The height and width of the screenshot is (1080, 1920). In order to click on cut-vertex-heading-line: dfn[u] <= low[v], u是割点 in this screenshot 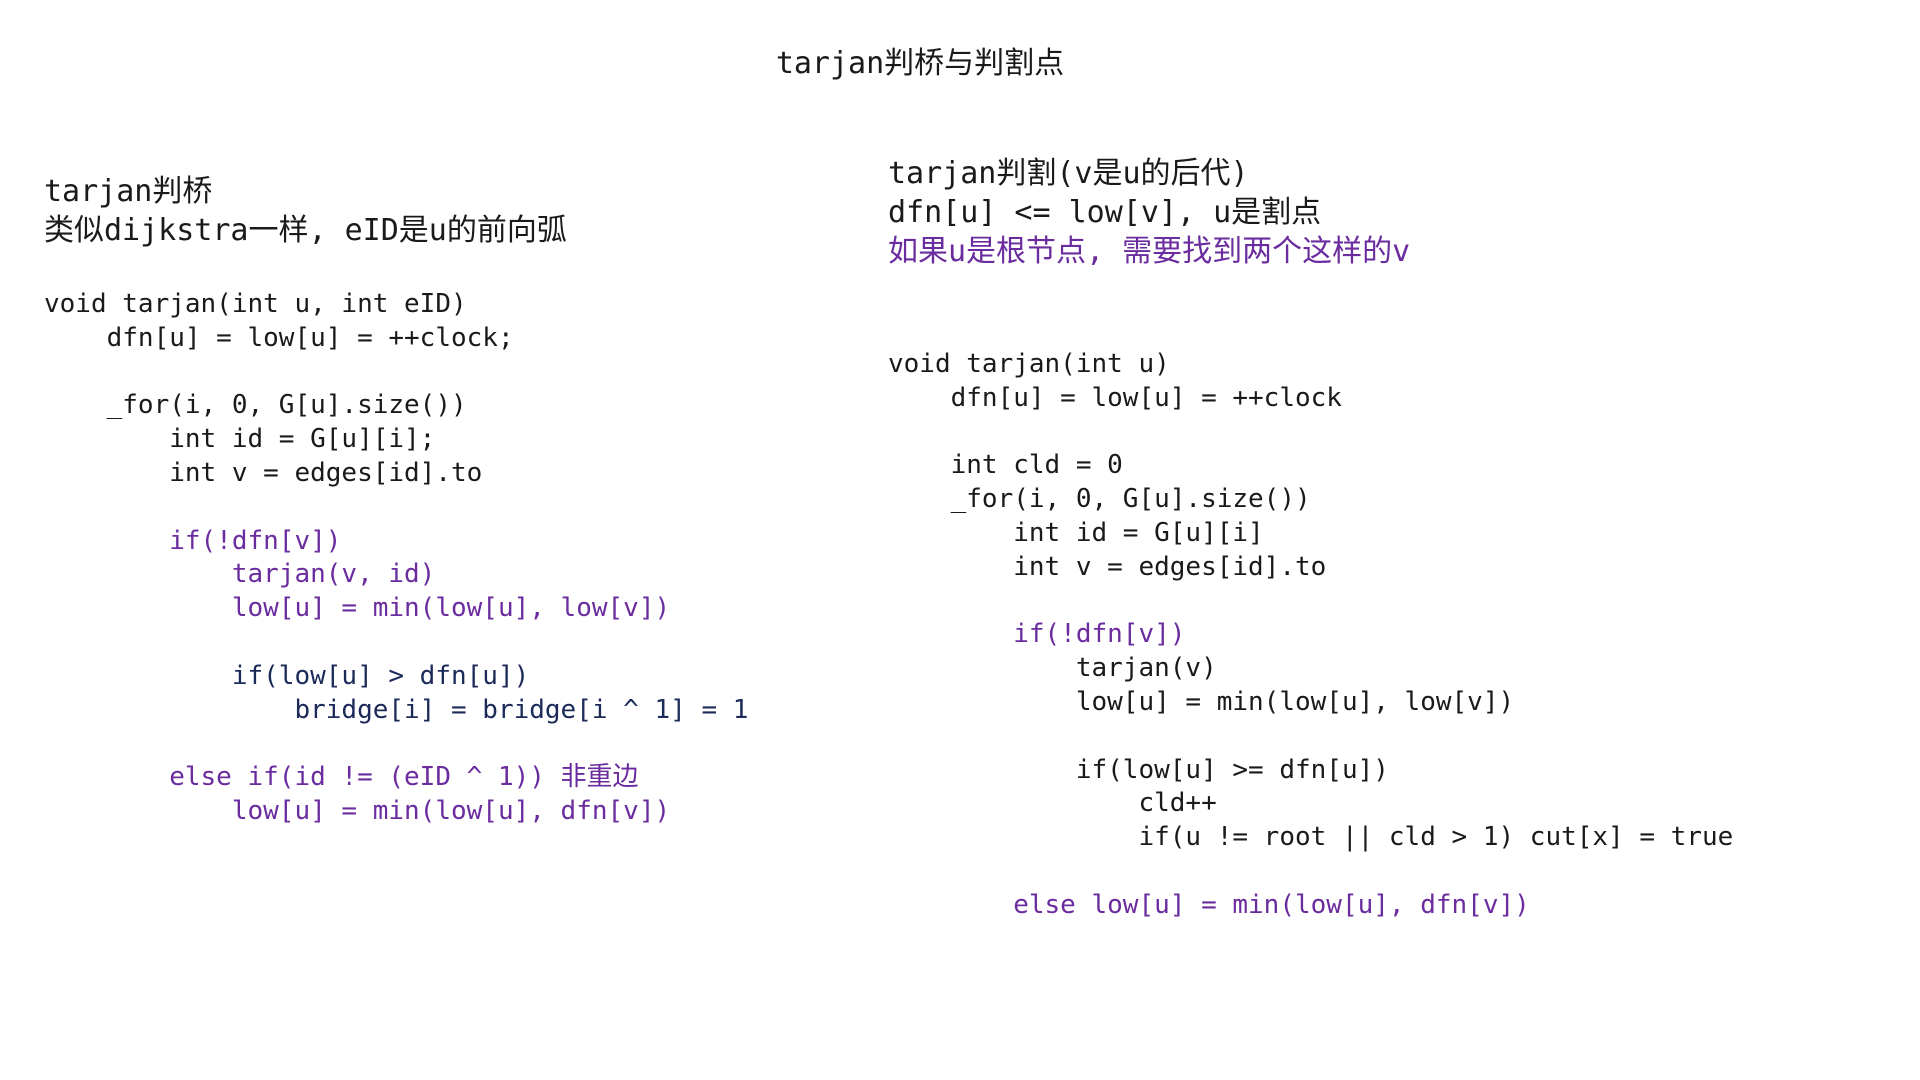, I will do `click(1105, 212)`.